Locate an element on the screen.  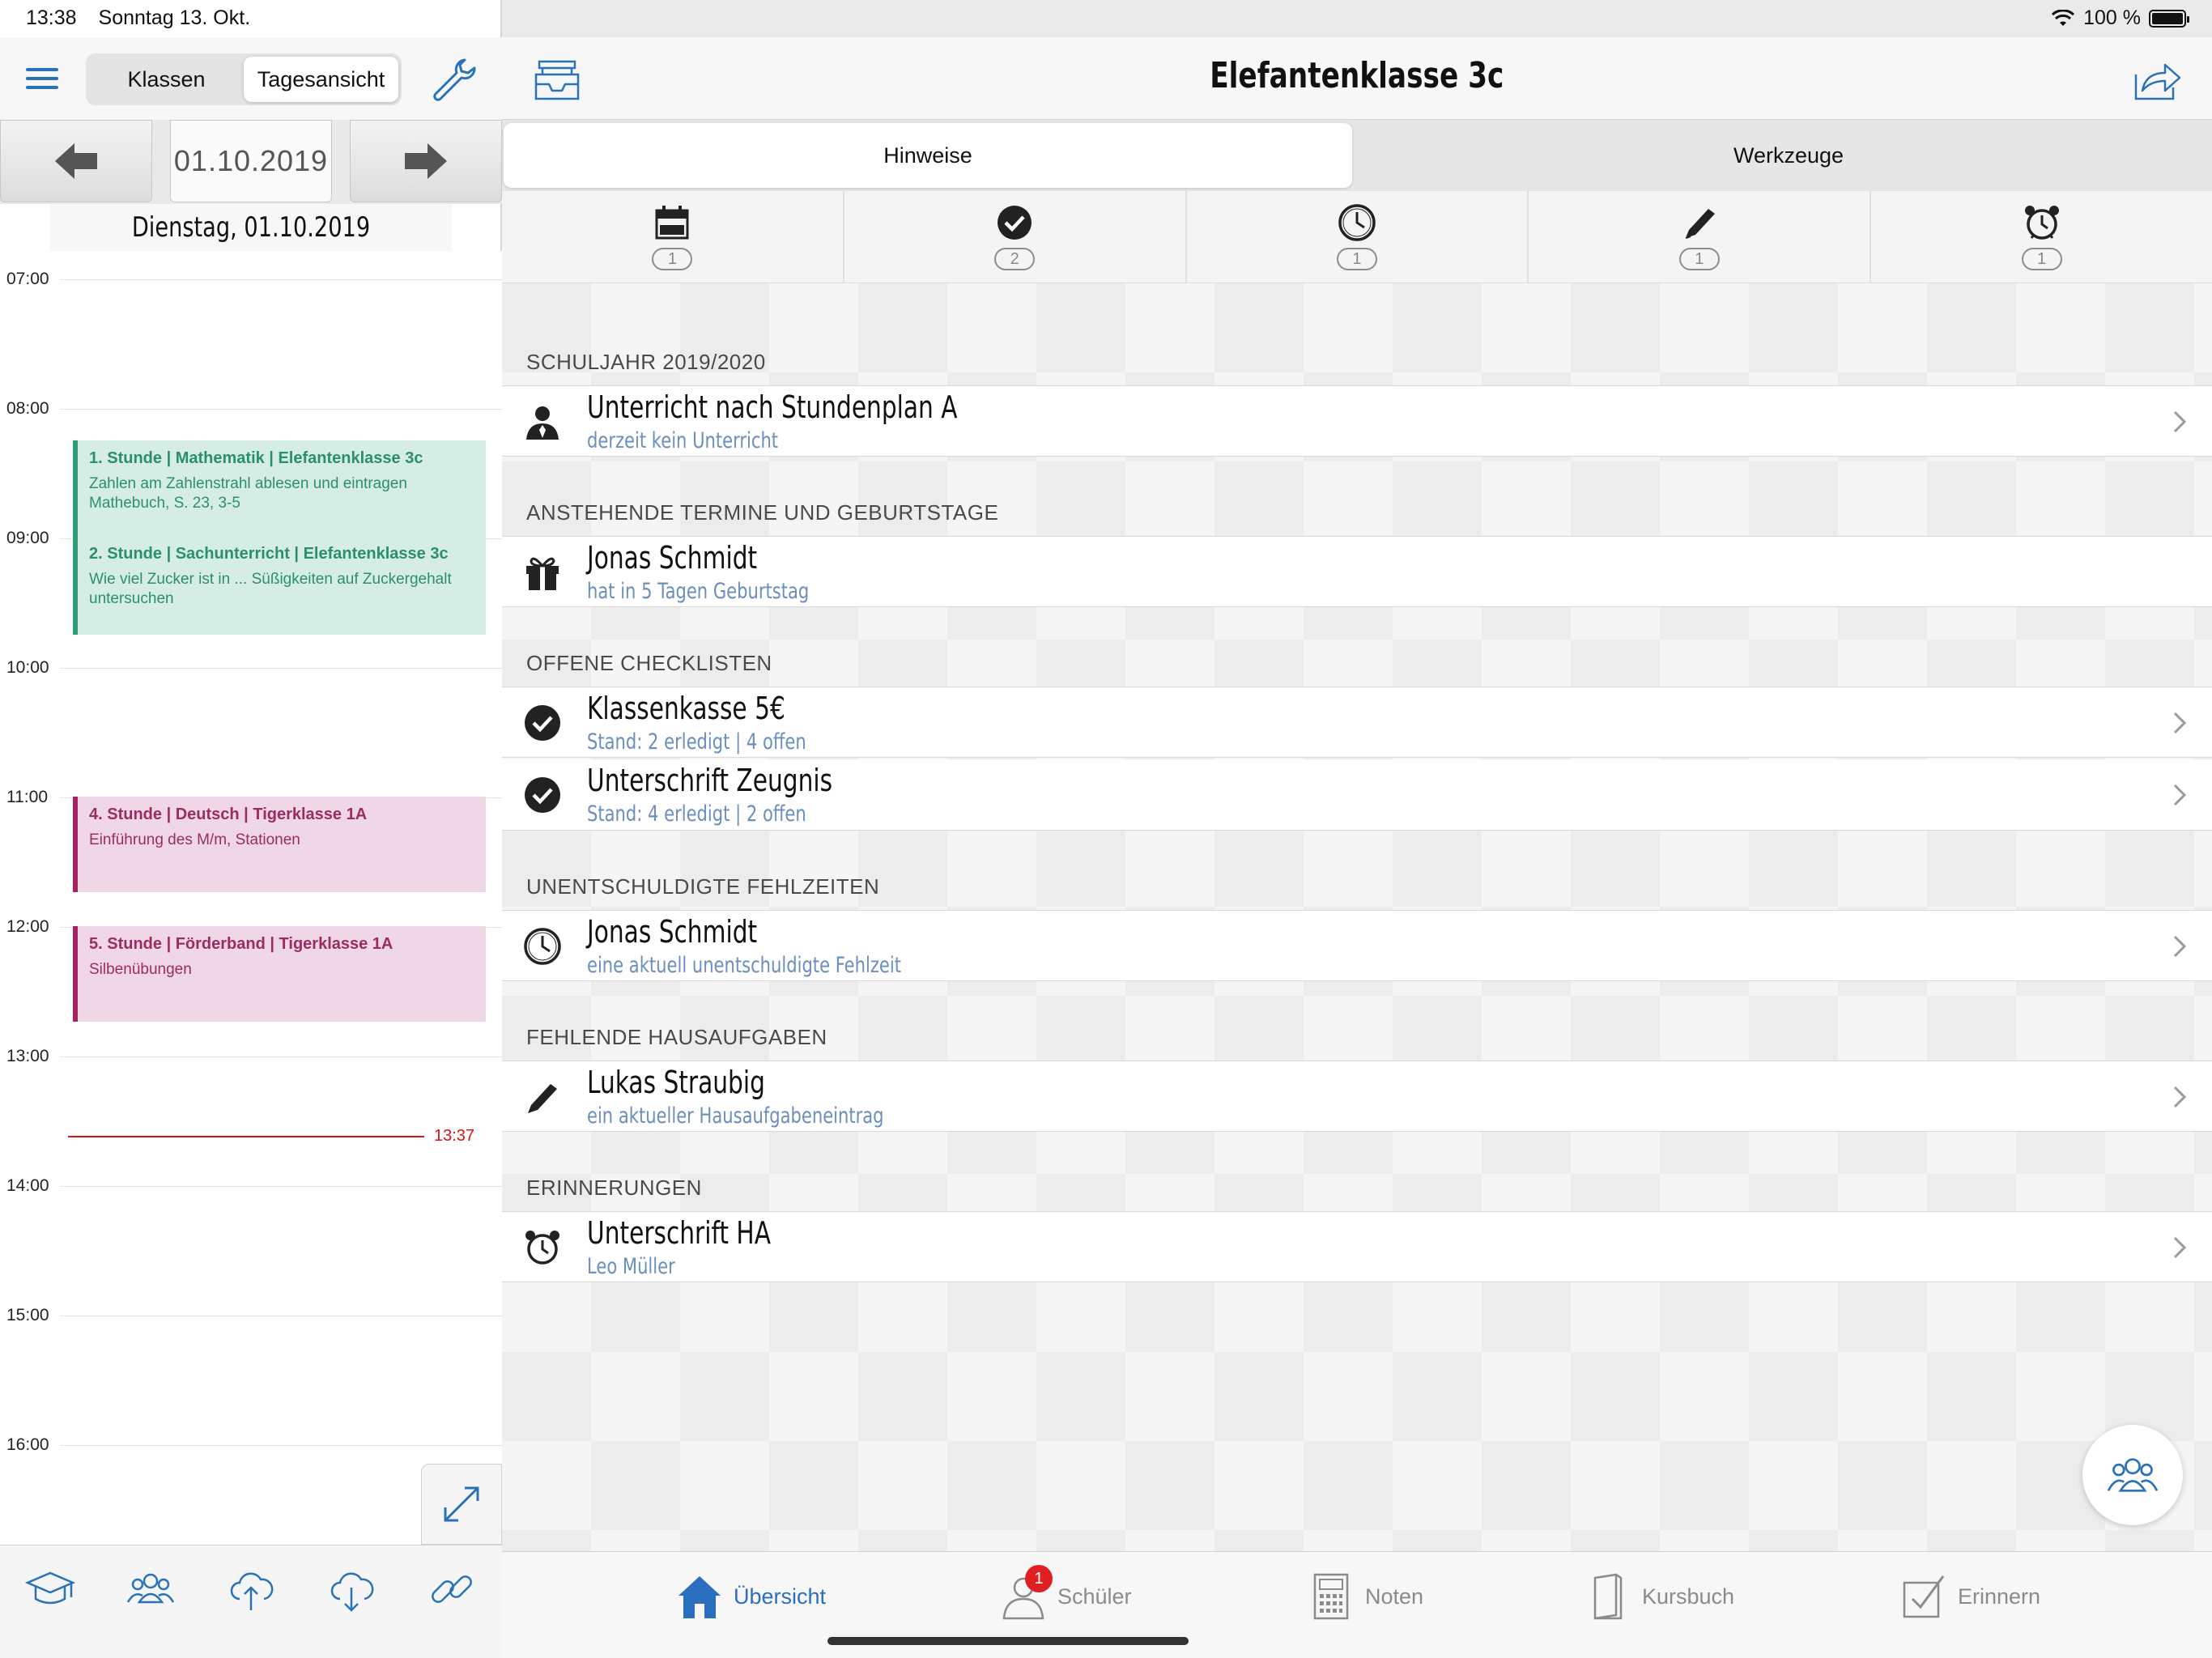
section-title: ANSTEHENDE TERMINE UND GEBURTSTAGE is located at coordinates (762, 512).